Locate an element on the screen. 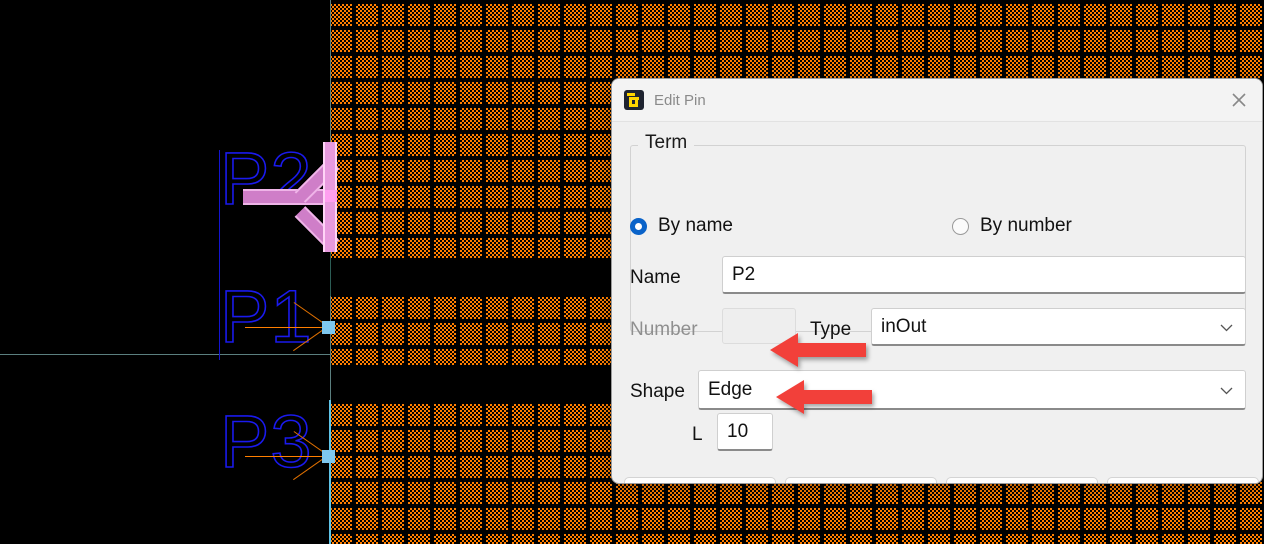 This screenshot has height=544, width=1264. pin-marker-p3 is located at coordinates (328, 456).